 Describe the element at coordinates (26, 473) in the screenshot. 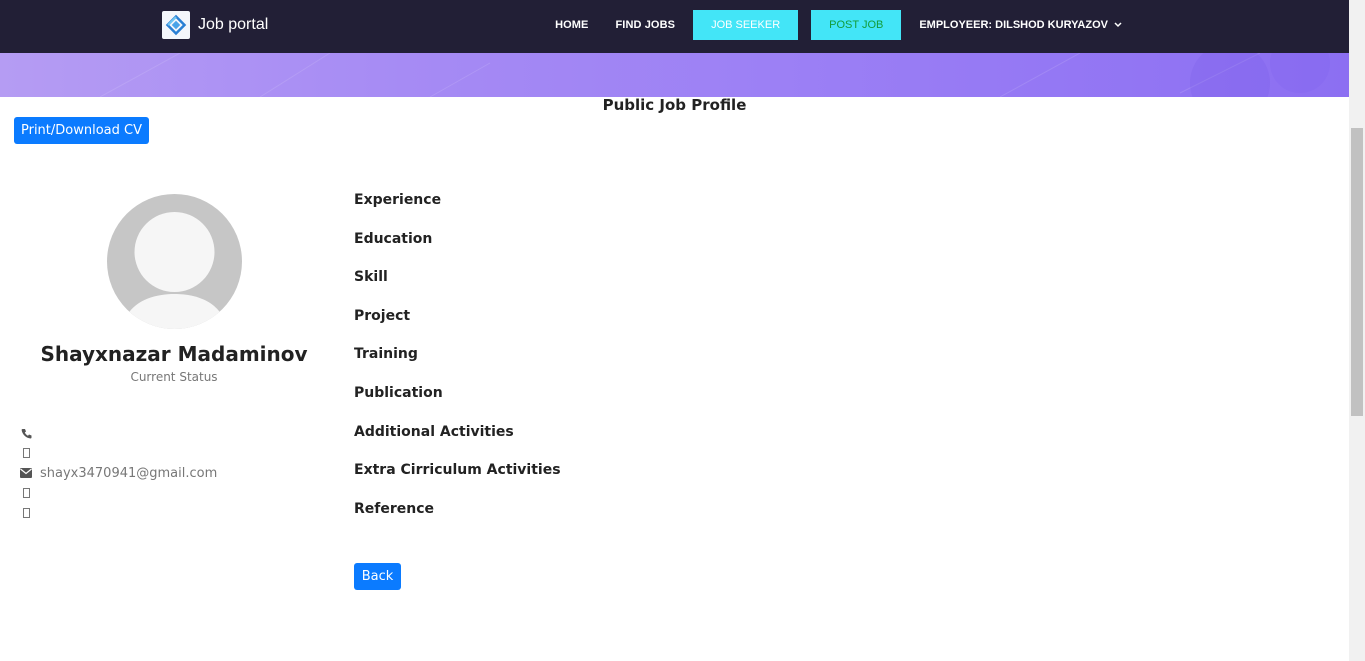

I see `envelope-icon` at that location.